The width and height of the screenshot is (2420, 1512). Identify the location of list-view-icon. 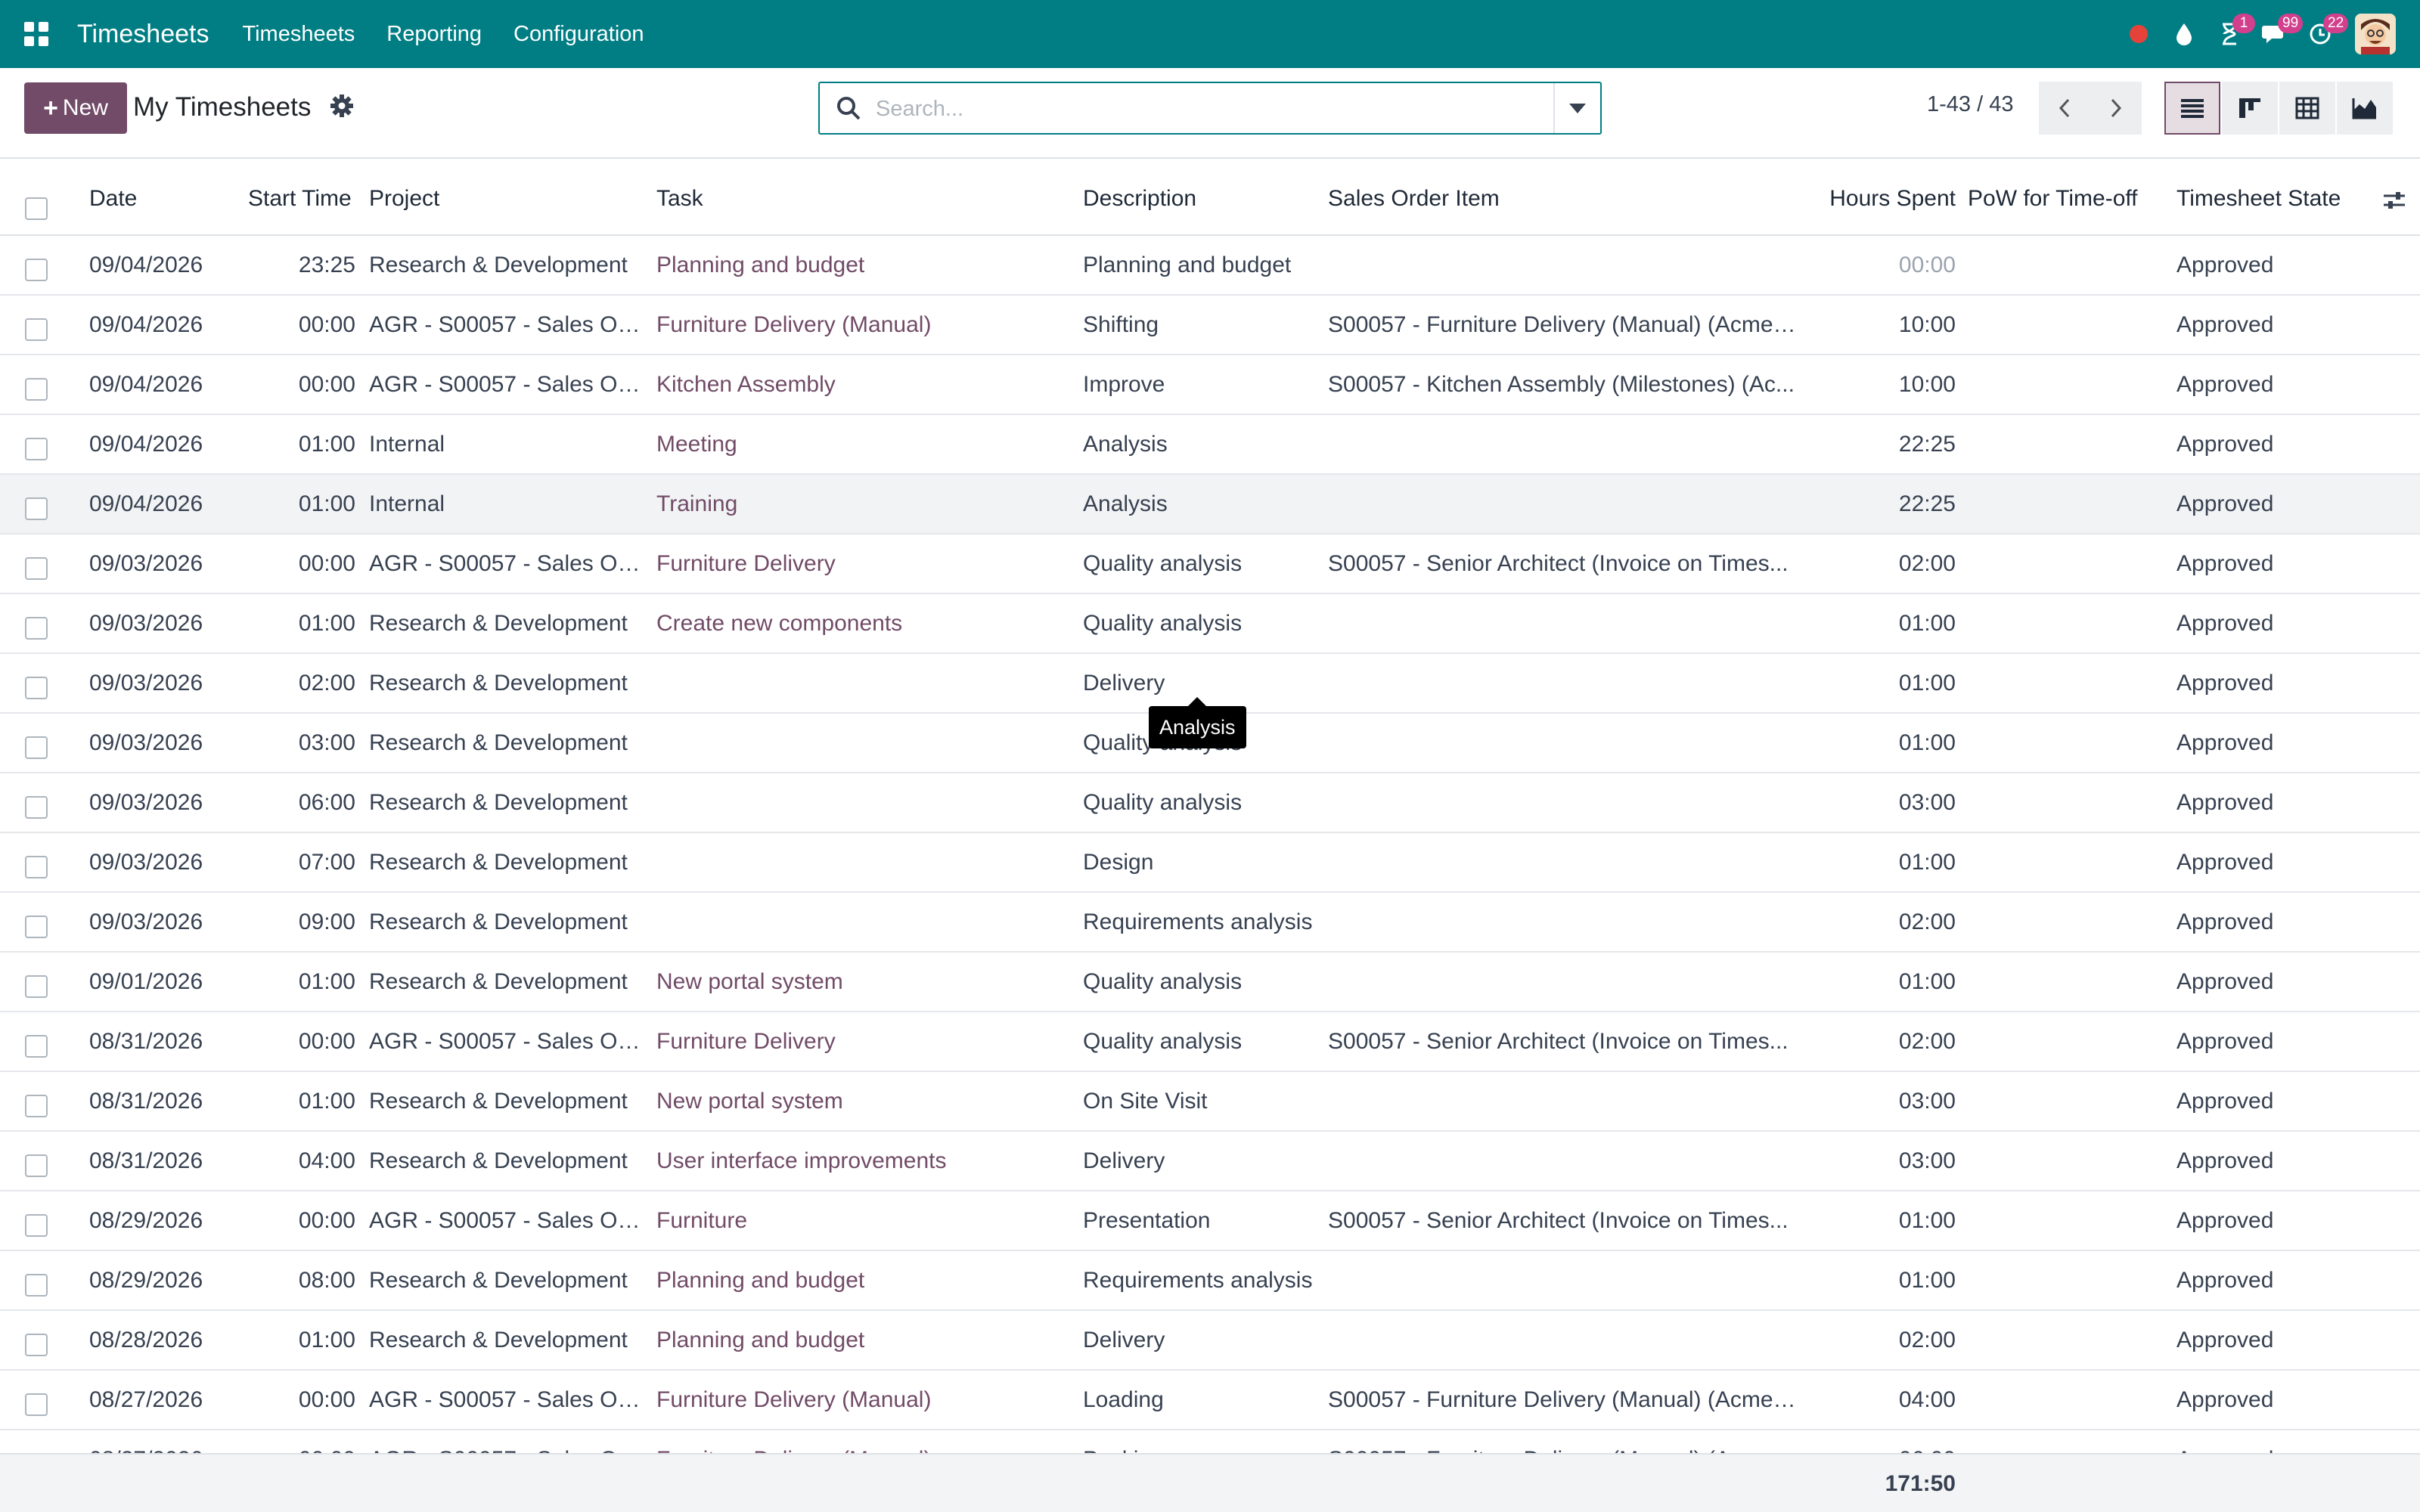
(2192, 109).